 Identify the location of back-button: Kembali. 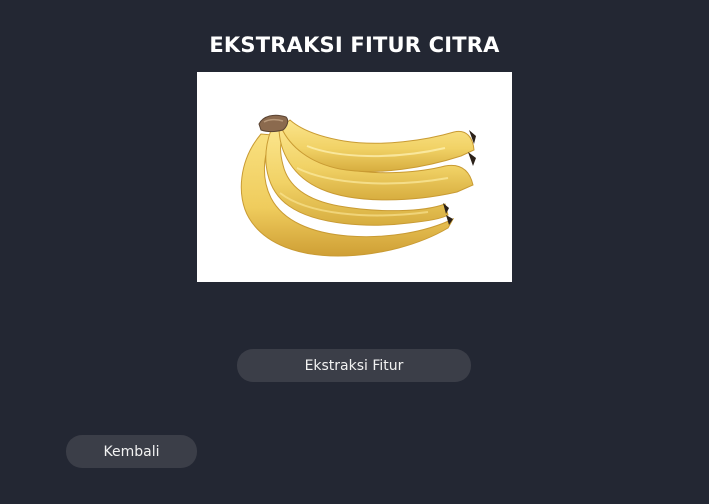
(131, 451).